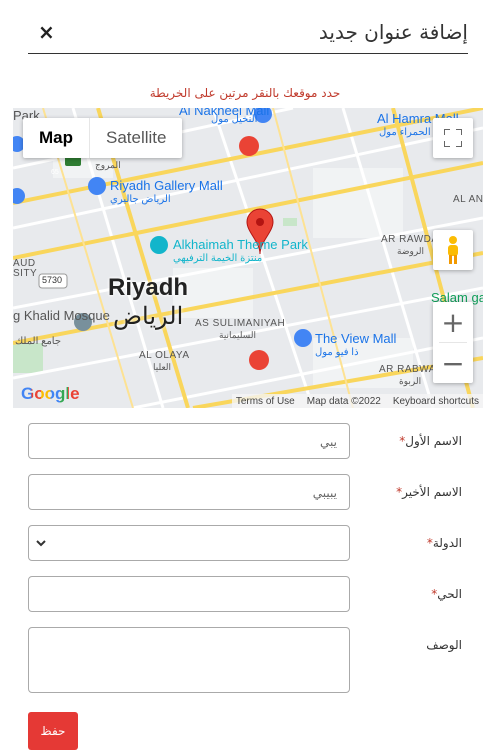 The image size is (490, 756). I want to click on close-button: ×, so click(46, 32).